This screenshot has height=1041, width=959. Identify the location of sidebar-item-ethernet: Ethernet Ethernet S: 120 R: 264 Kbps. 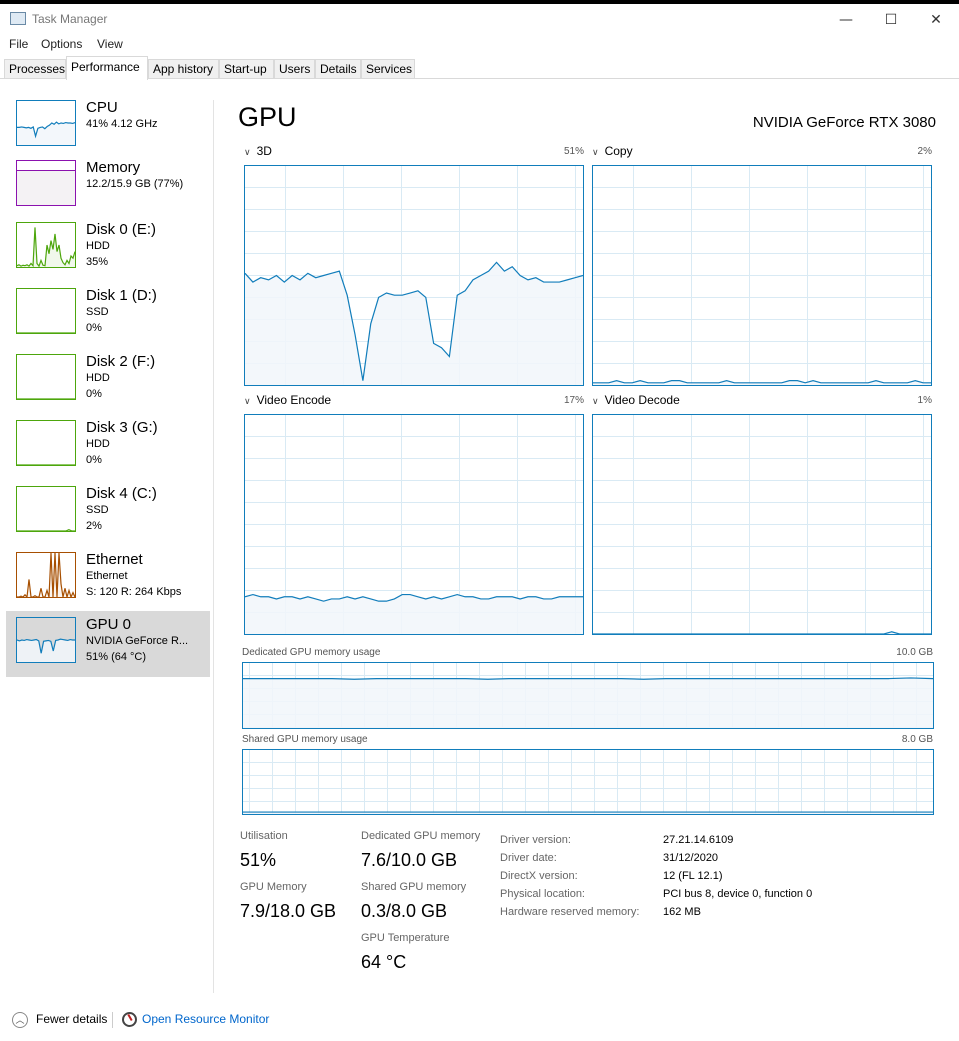
(108, 579).